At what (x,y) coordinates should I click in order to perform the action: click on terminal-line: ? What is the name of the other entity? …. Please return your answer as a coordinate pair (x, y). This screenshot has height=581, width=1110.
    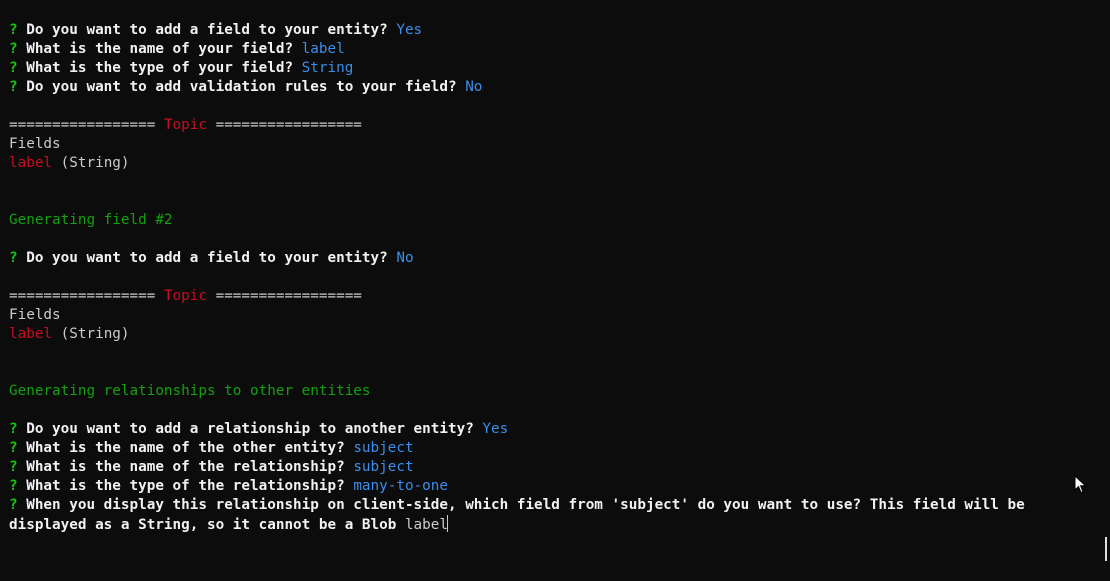
    Looking at the image, I should click on (559, 448).